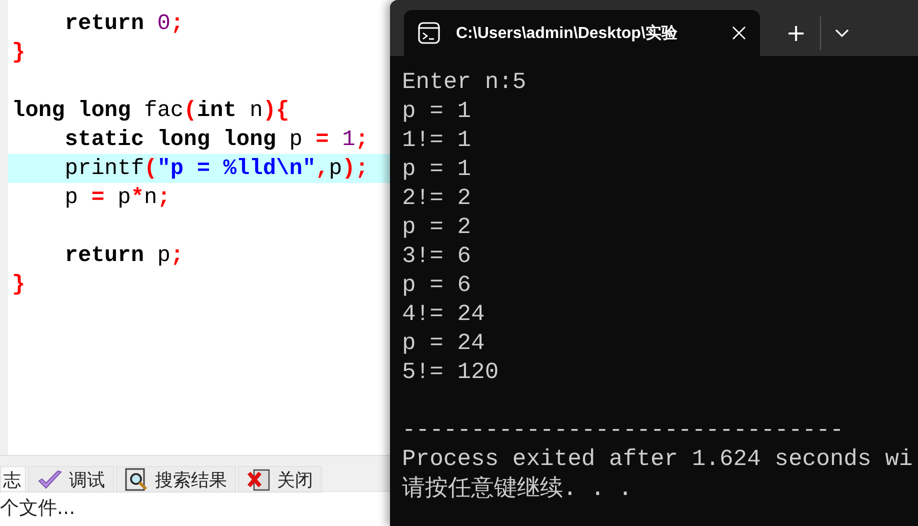 Image resolution: width=918 pixels, height=526 pixels. What do you see at coordinates (451, 372) in the screenshot?
I see `console-line: 5!= 120` at bounding box center [451, 372].